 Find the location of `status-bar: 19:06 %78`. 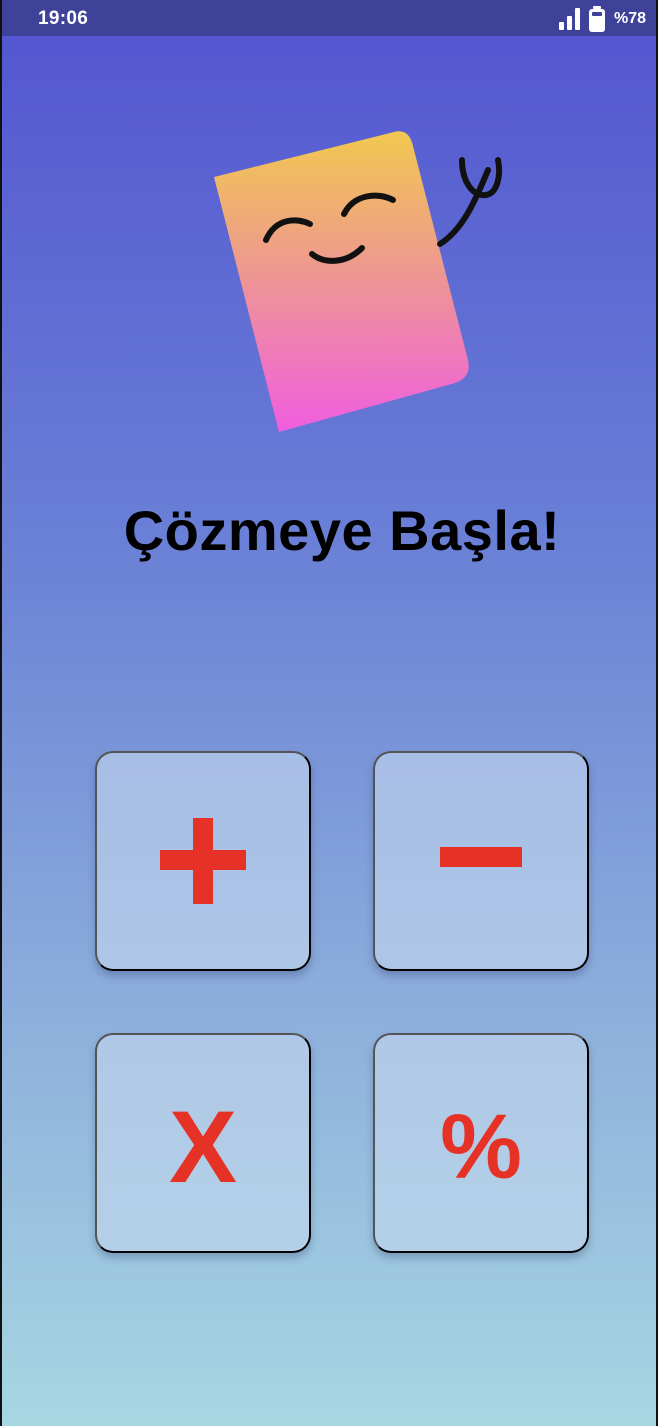

status-bar: 19:06 %78 is located at coordinates (329, 18).